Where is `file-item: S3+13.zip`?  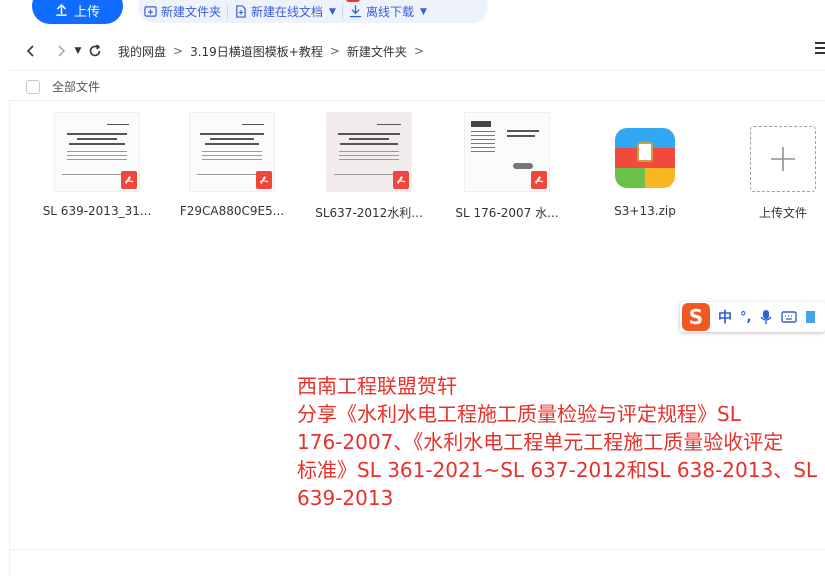
file-item: S3+13.zip is located at coordinates (645, 165).